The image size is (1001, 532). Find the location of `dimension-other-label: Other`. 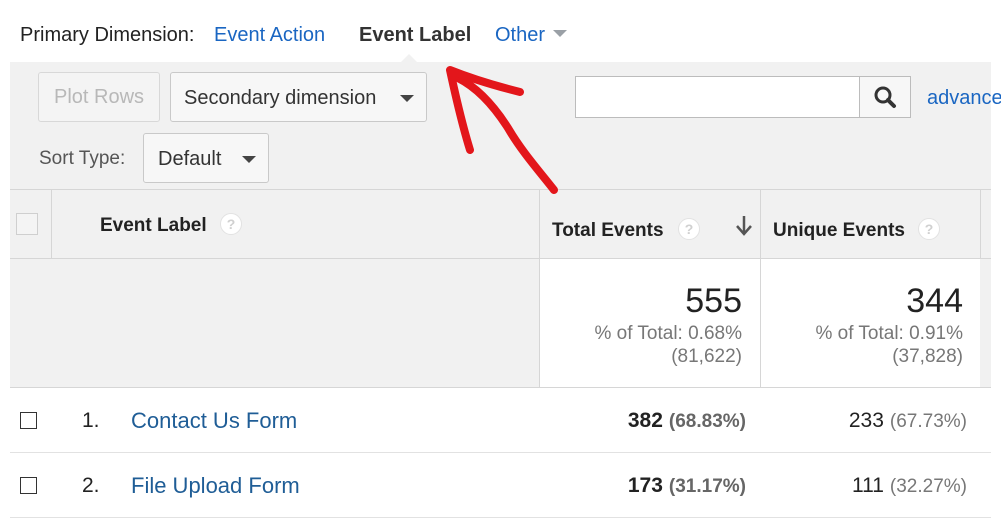

dimension-other-label: Other is located at coordinates (520, 35).